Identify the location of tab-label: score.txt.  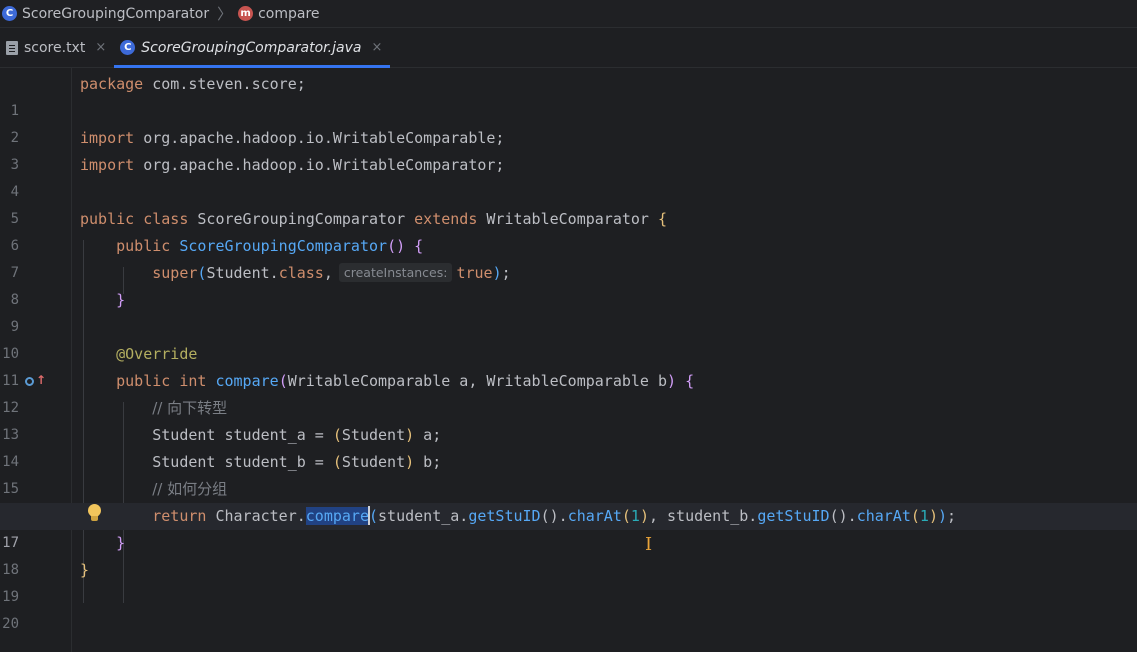
(55, 47).